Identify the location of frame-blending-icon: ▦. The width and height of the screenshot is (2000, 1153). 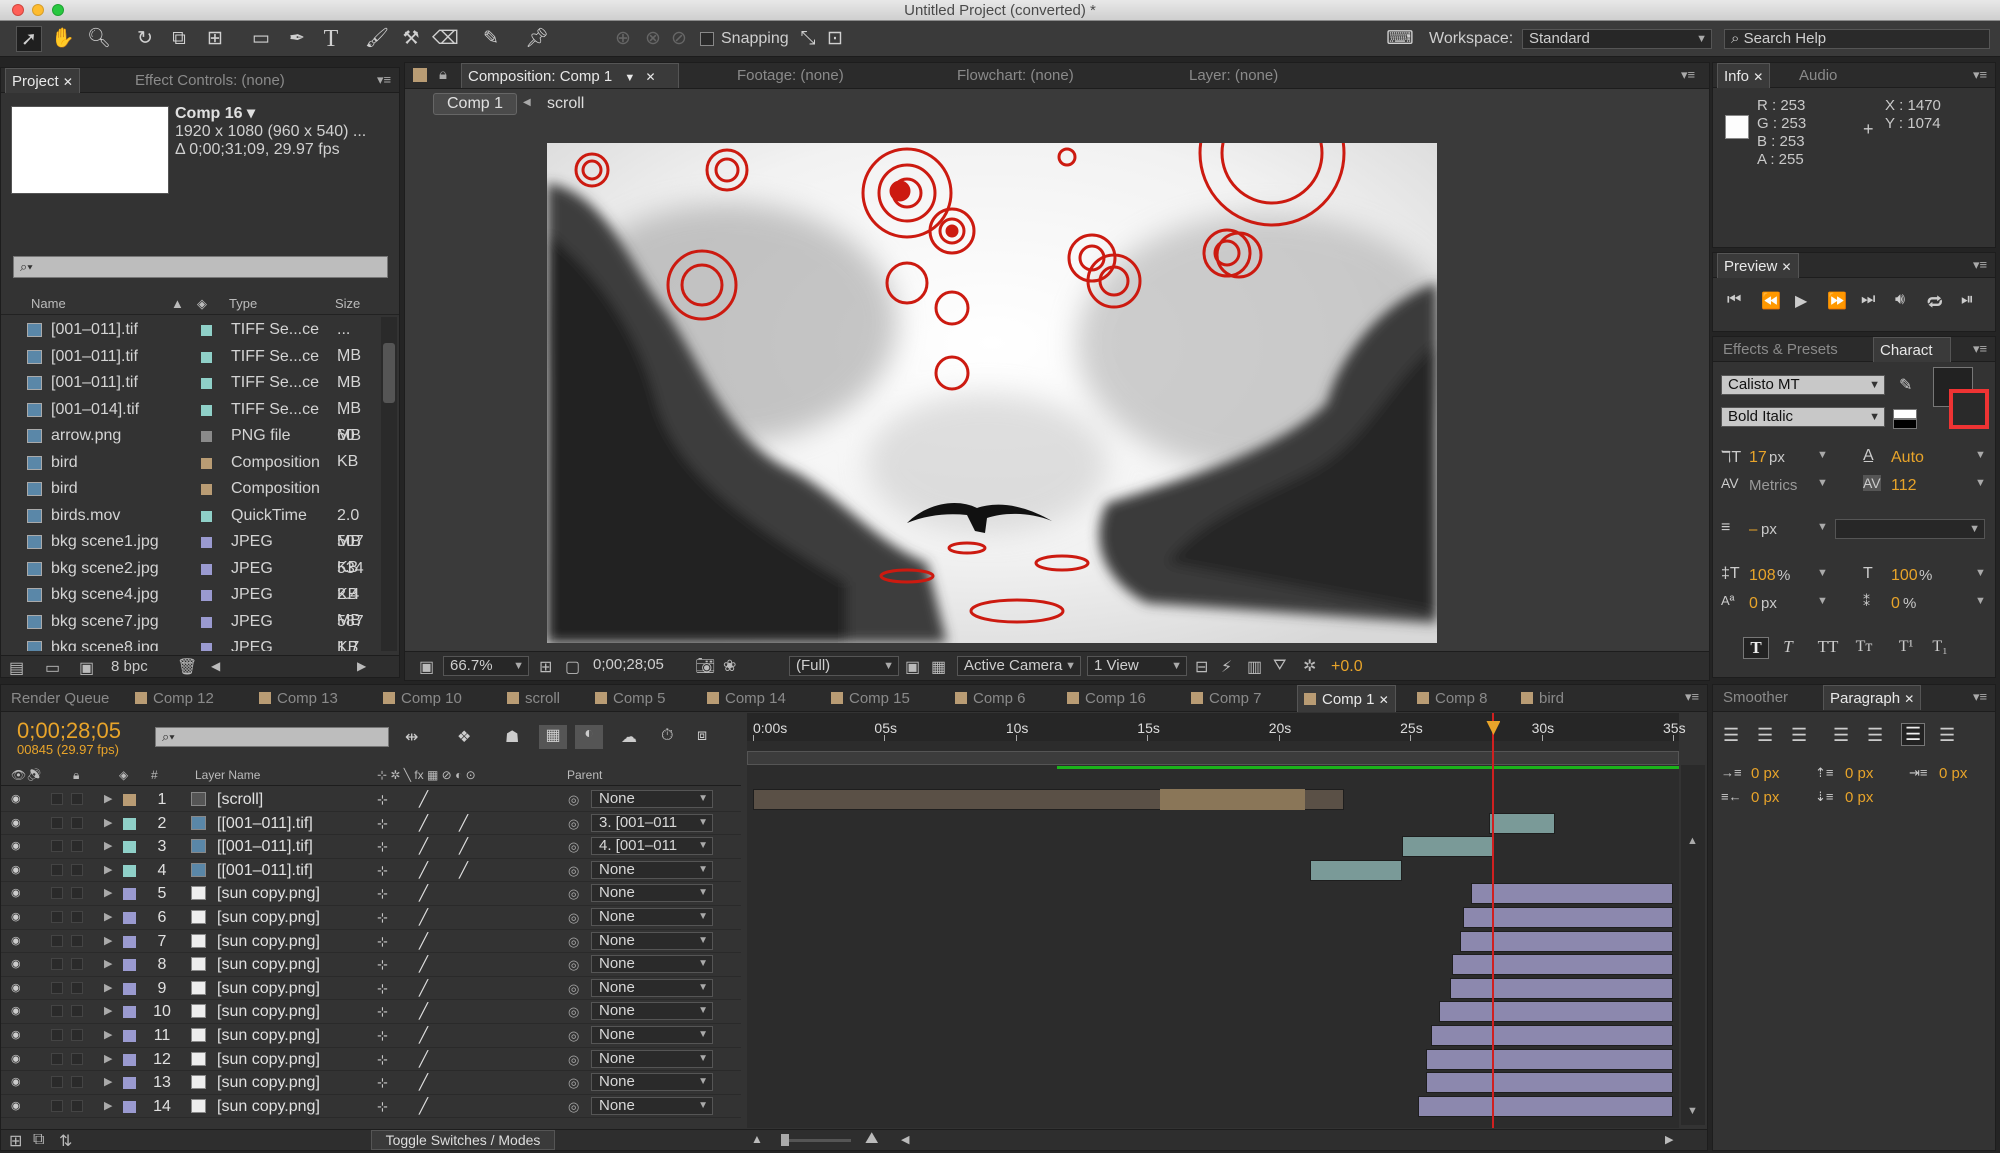
(553, 737).